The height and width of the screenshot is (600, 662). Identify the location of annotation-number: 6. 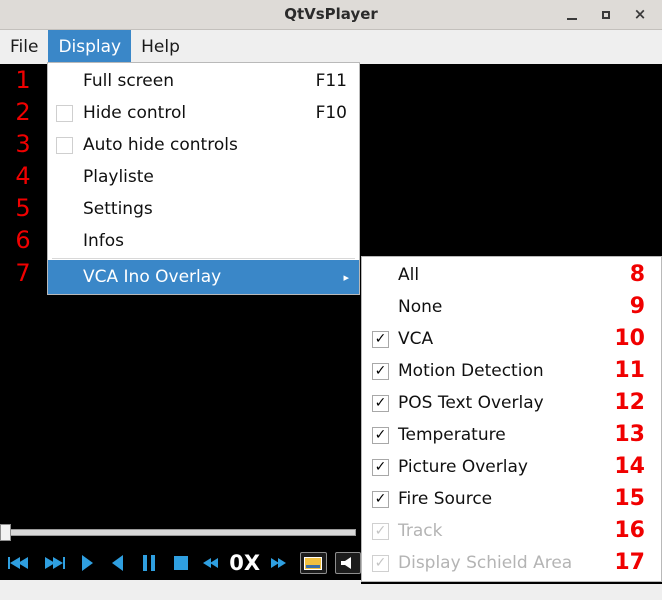
(23, 240).